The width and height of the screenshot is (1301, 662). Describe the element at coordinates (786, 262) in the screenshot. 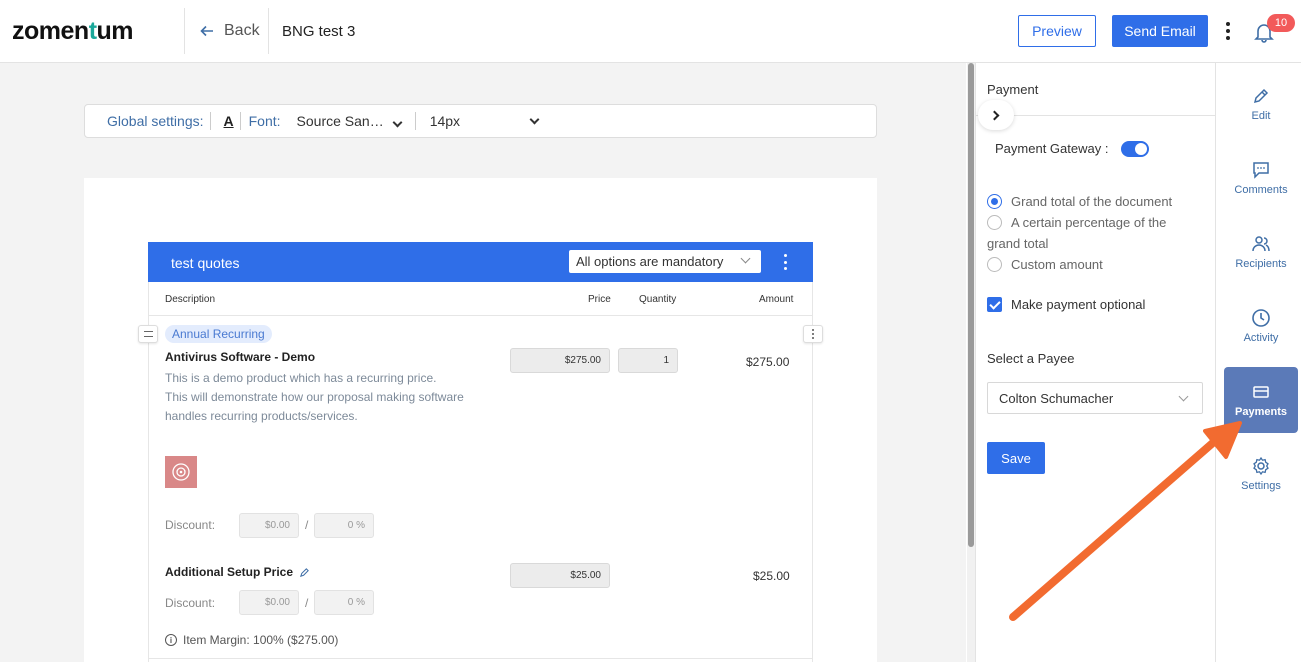

I see `quote-block-menu-icon` at that location.